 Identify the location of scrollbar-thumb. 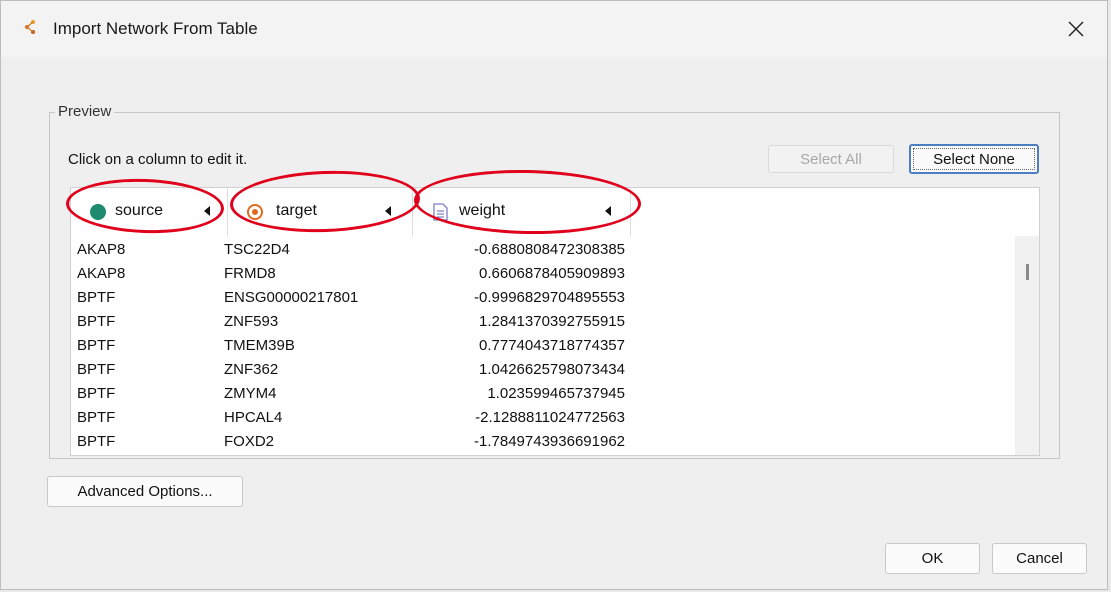
(1027, 272).